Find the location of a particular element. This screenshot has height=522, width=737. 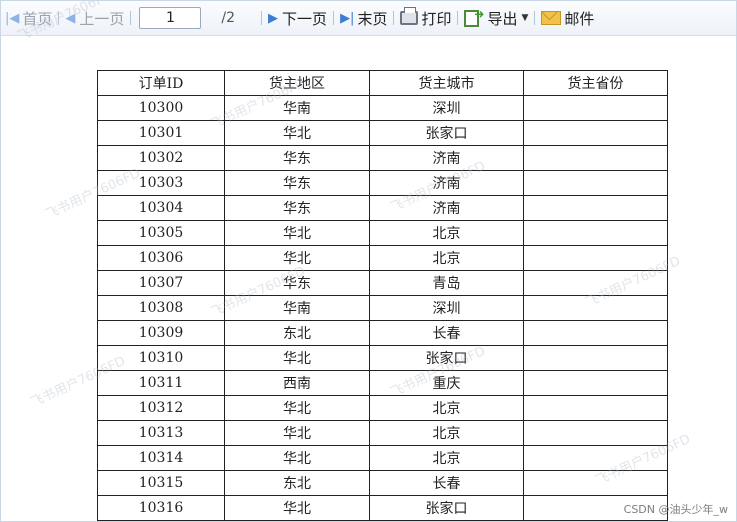

table-row: 10309 东北 长春 is located at coordinates (382, 333).